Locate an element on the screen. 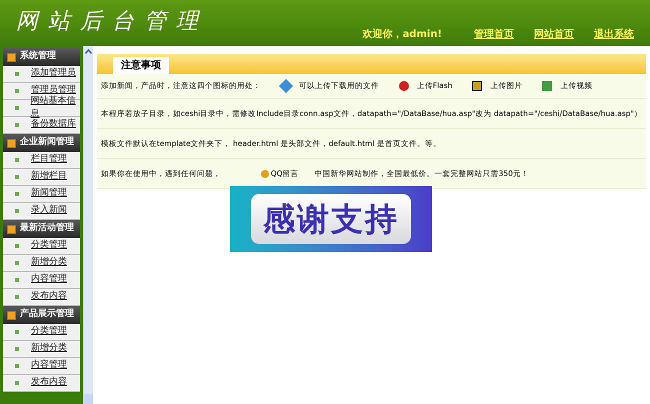  sidebar-group-header: 最新活动管理 is located at coordinates (41, 229).